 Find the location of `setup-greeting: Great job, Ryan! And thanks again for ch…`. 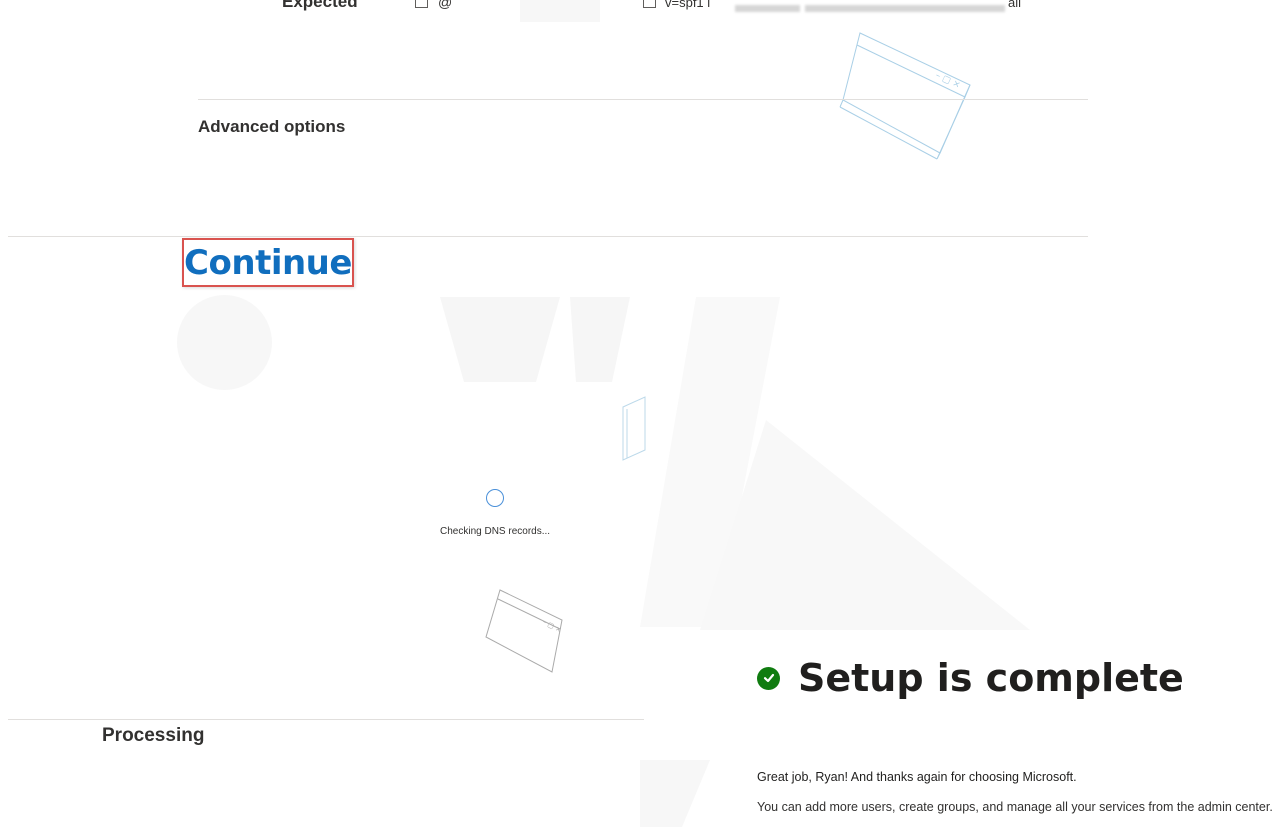

setup-greeting: Great job, Ryan! And thanks again for ch… is located at coordinates (917, 777).